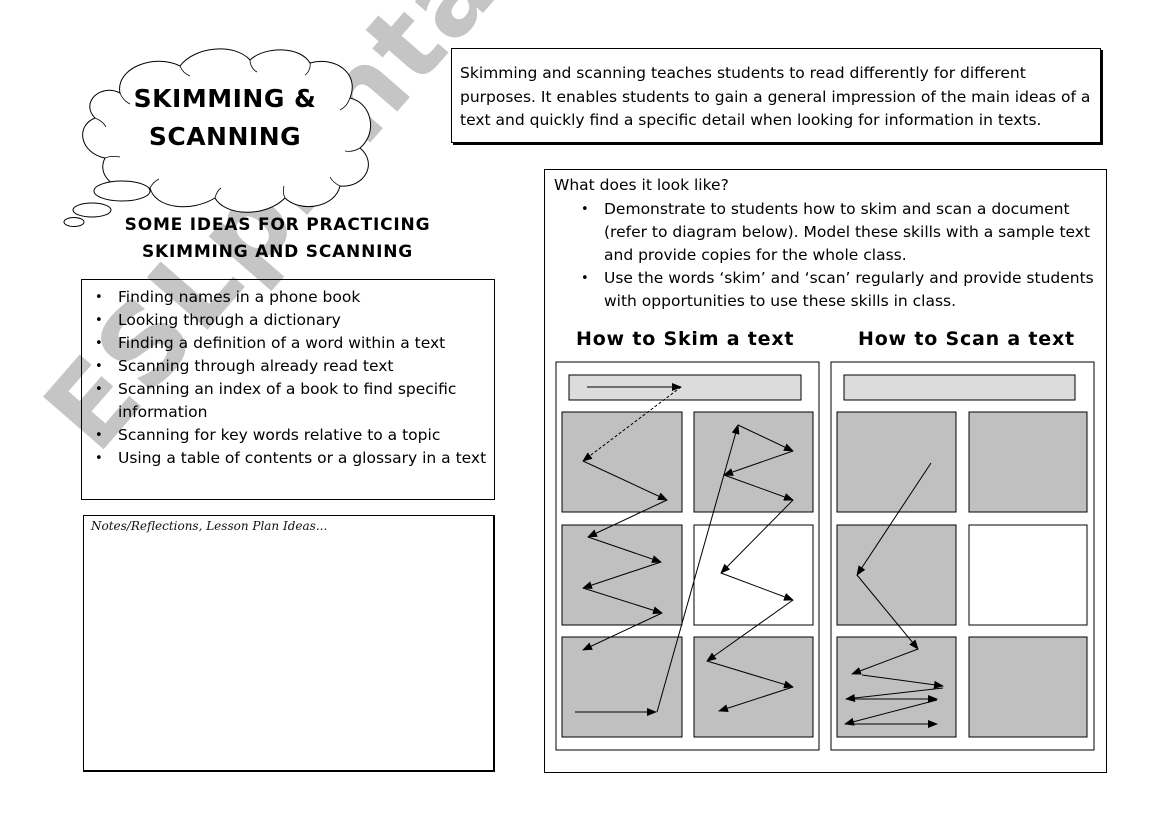 The image size is (1169, 821). I want to click on scan-panel-blank, so click(1028, 575).